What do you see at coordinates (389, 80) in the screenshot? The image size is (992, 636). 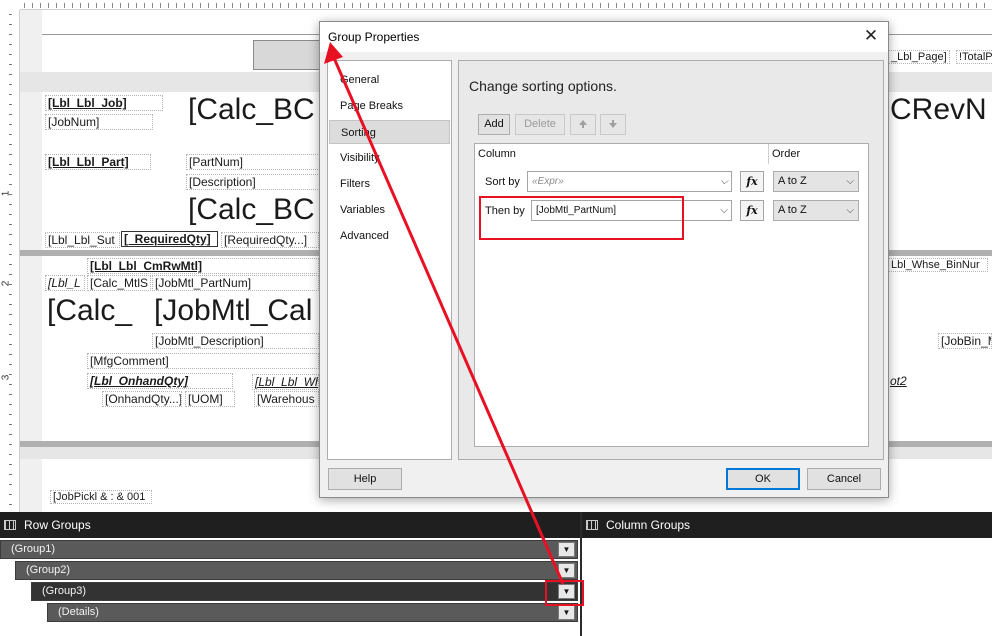 I see `nav-item-general: General` at bounding box center [389, 80].